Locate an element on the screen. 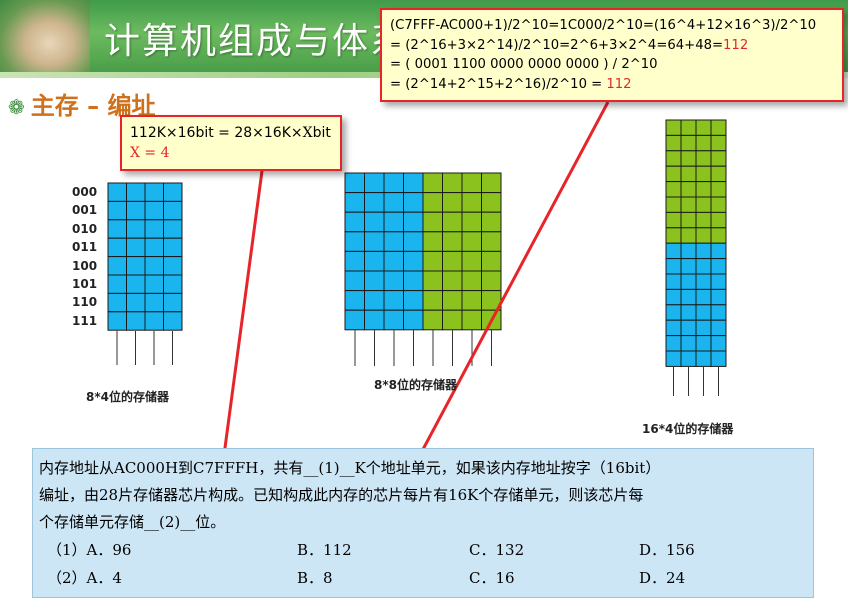 This screenshot has width=848, height=614. option-1-a: （1）A．96 is located at coordinates (89, 550).